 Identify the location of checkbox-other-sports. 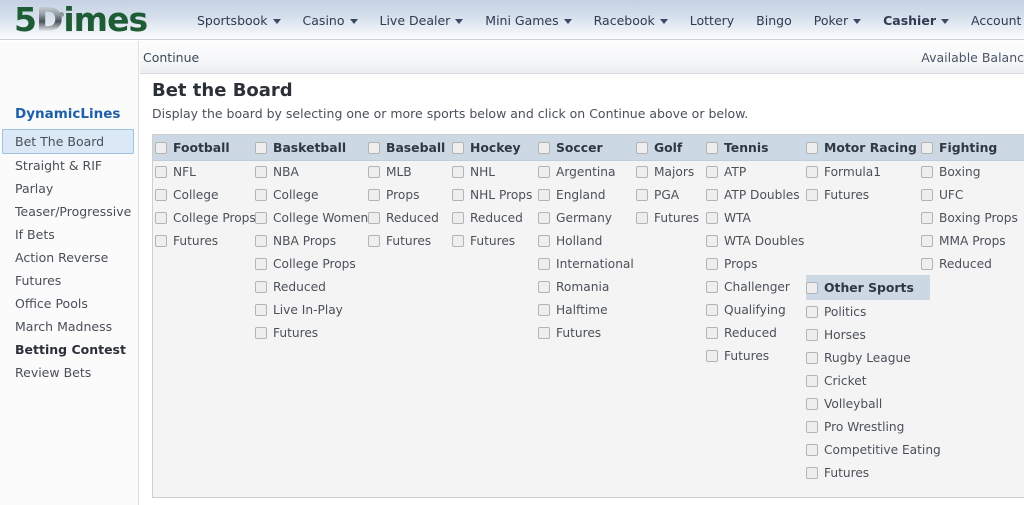
(812, 287).